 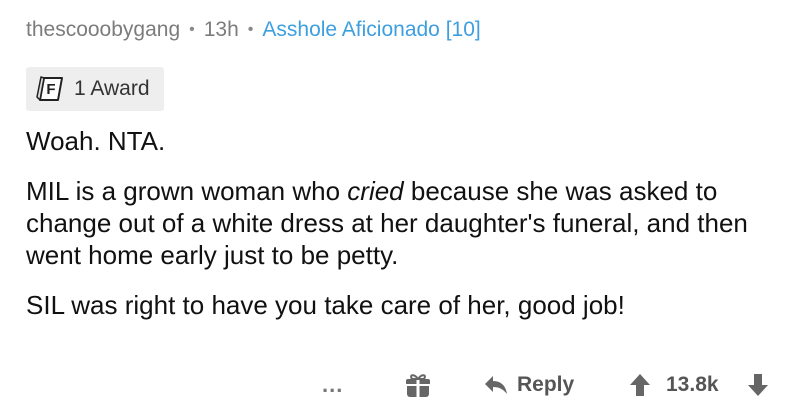 I want to click on comment-actions: ... Reply 13.8k, so click(x=400, y=385).